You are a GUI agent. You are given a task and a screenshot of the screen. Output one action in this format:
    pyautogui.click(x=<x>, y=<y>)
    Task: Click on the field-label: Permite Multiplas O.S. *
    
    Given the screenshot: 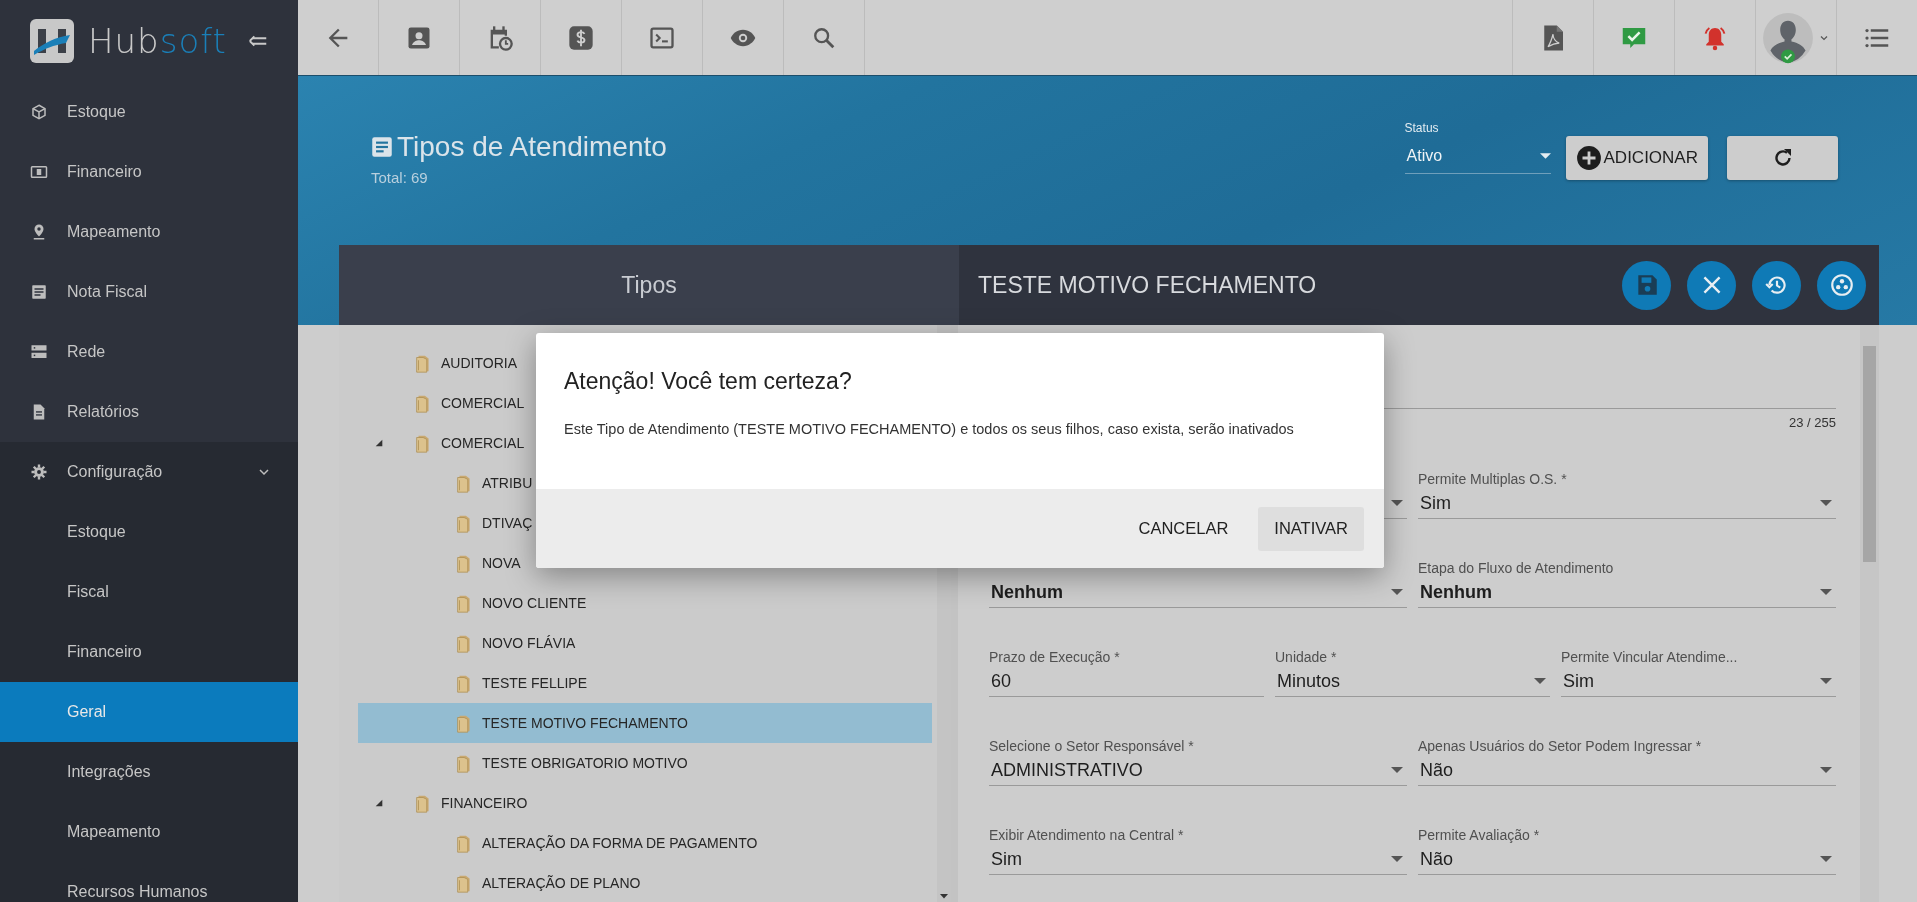 What is the action you would take?
    pyautogui.click(x=1493, y=479)
    